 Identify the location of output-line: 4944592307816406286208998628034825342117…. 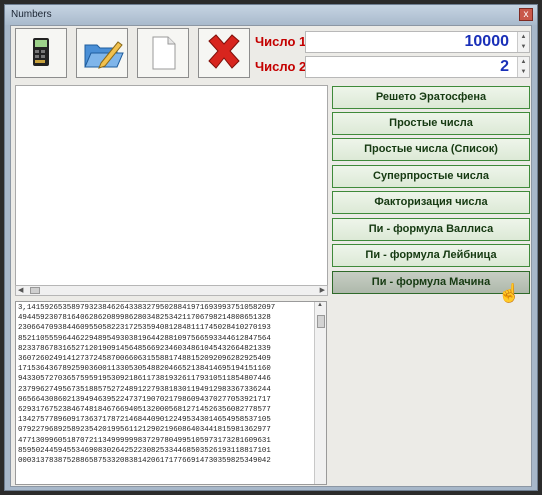
(144, 318).